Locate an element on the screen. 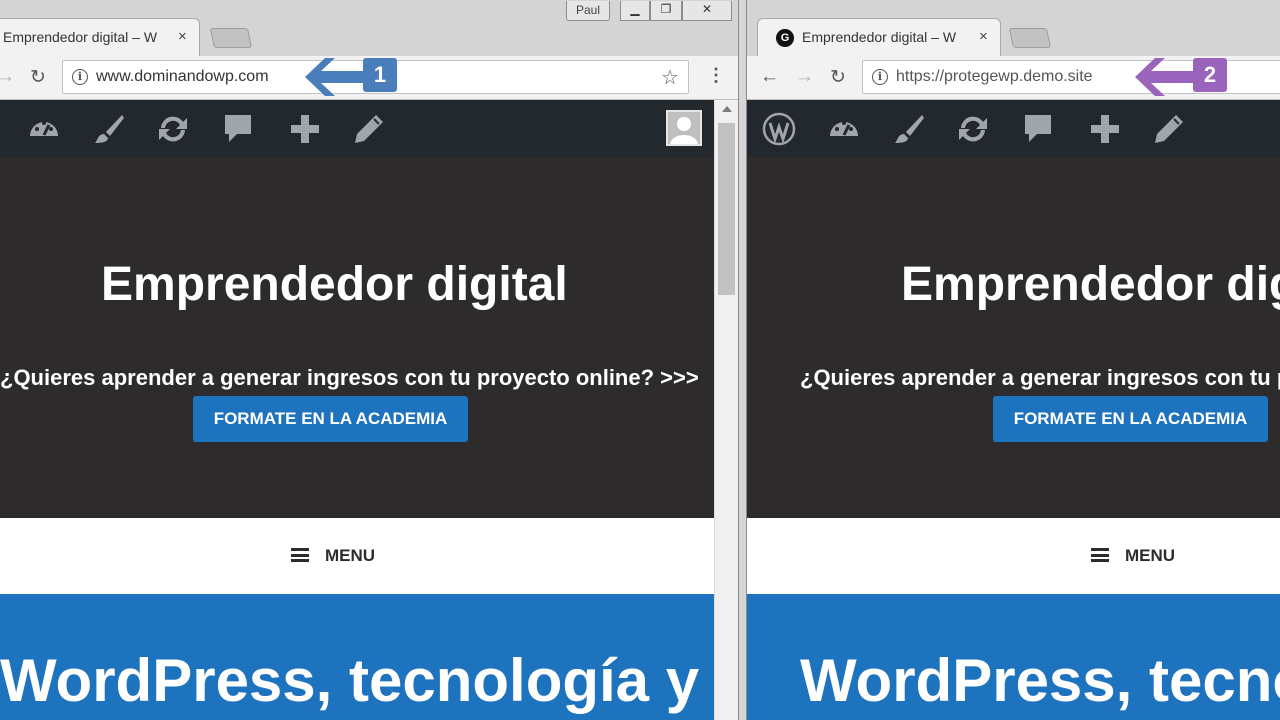 Image resolution: width=1280 pixels, height=720 pixels. user-avatar-icon is located at coordinates (684, 130).